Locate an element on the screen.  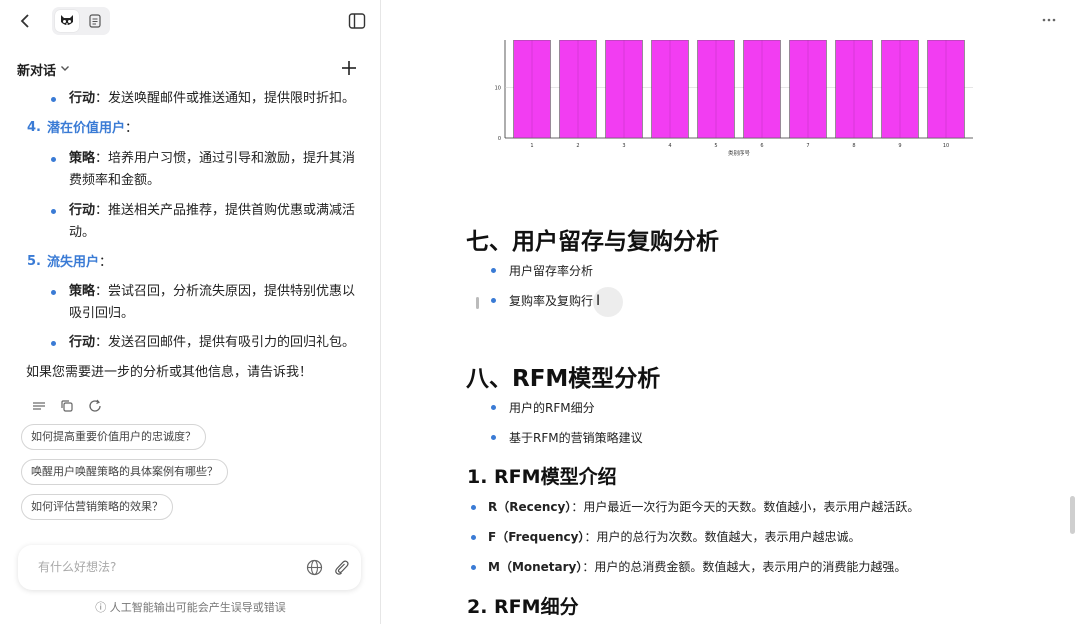
list-item: 复购率及复购行 I is located at coordinates (554, 301).